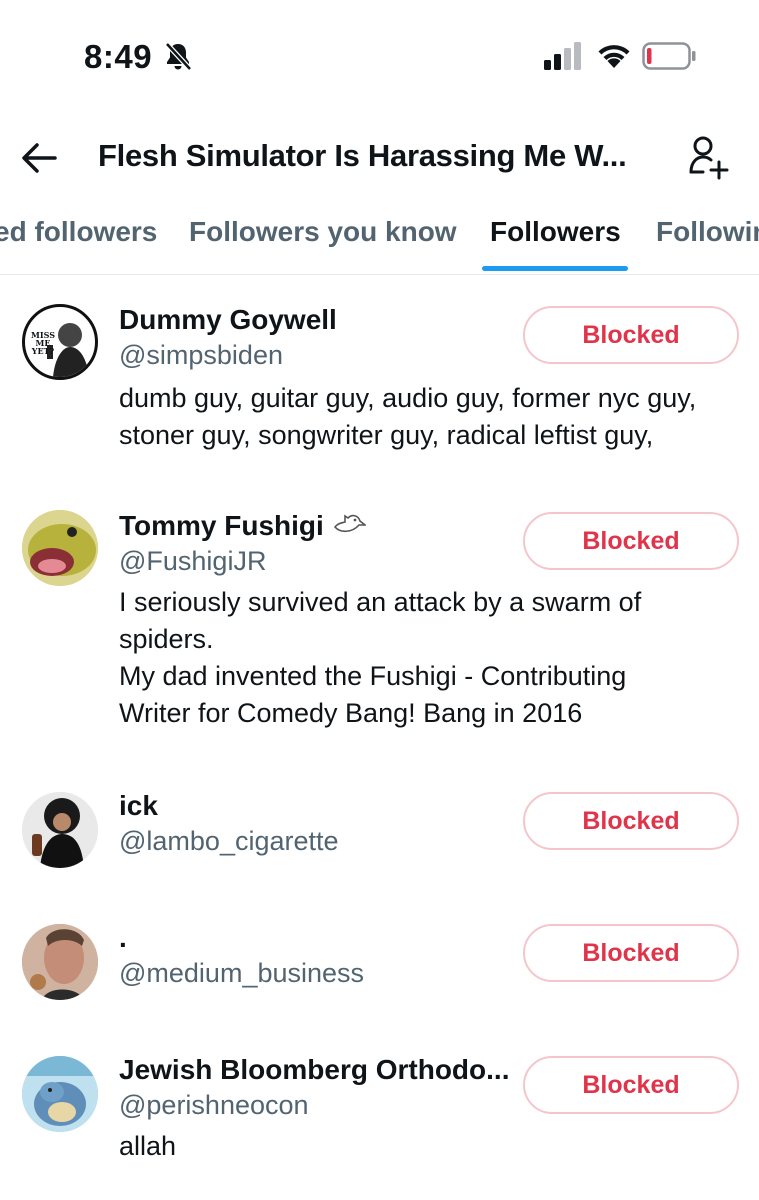  Describe the element at coordinates (323, 232) in the screenshot. I see `tab-followers-you-know: Followers you know` at that location.